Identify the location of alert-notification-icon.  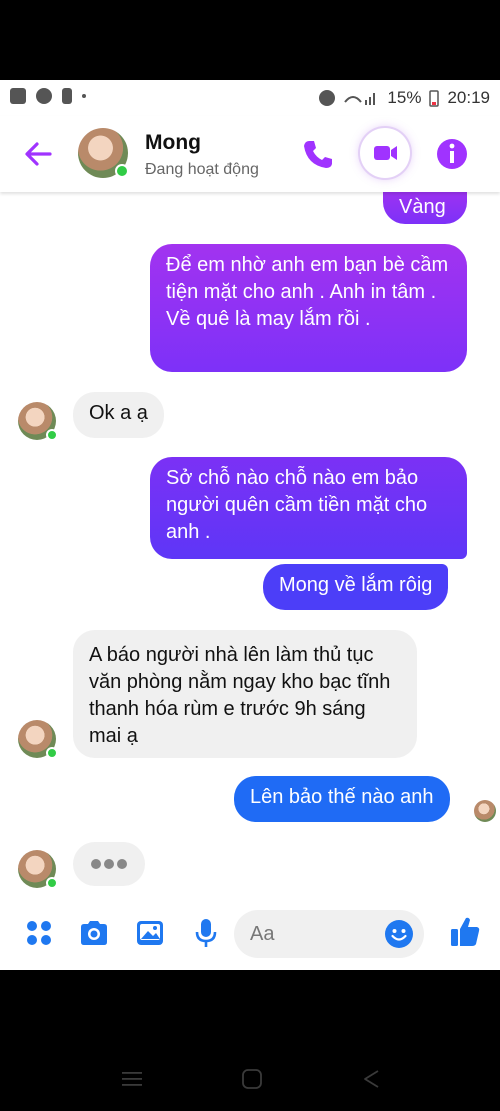
(67, 96).